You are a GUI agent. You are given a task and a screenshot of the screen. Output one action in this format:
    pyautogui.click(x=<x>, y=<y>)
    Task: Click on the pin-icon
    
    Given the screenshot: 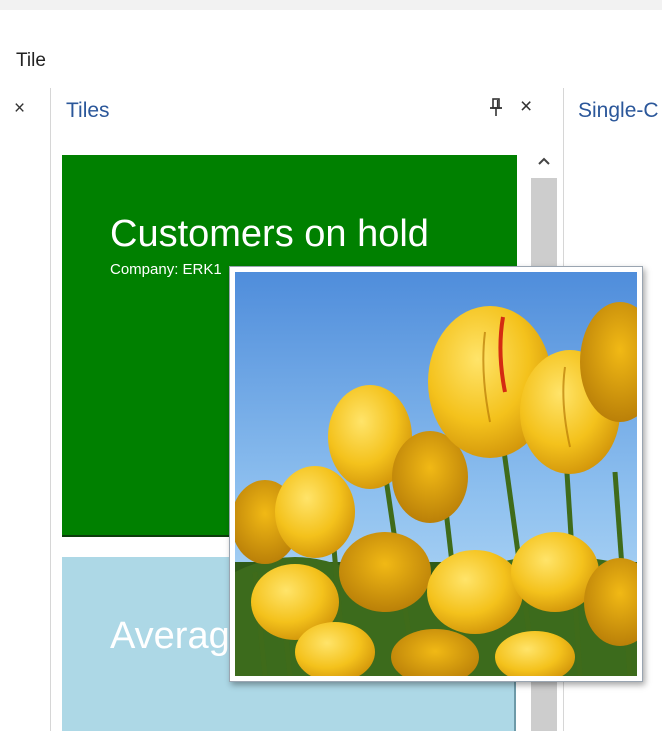 What is the action you would take?
    pyautogui.click(x=496, y=108)
    